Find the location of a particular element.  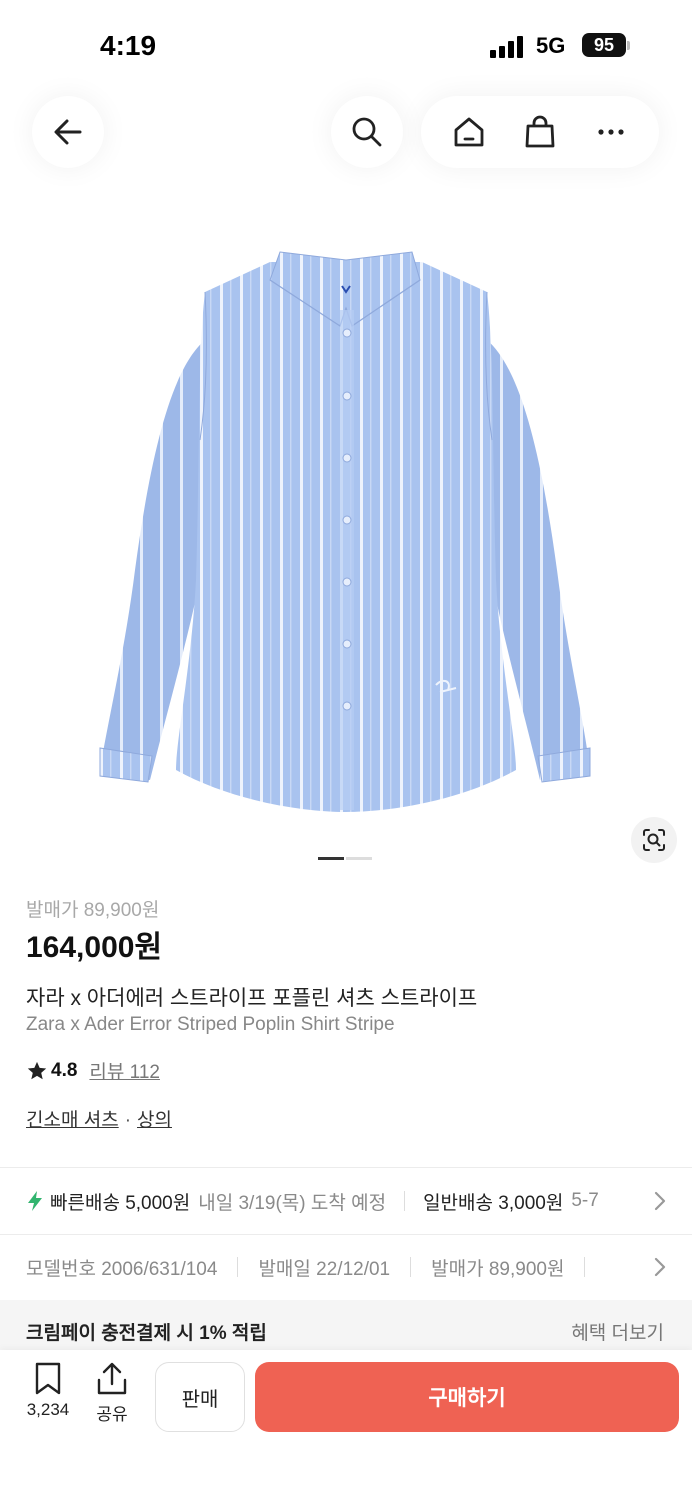

bookmark-button: 3,234 is located at coordinates (48, 1391).